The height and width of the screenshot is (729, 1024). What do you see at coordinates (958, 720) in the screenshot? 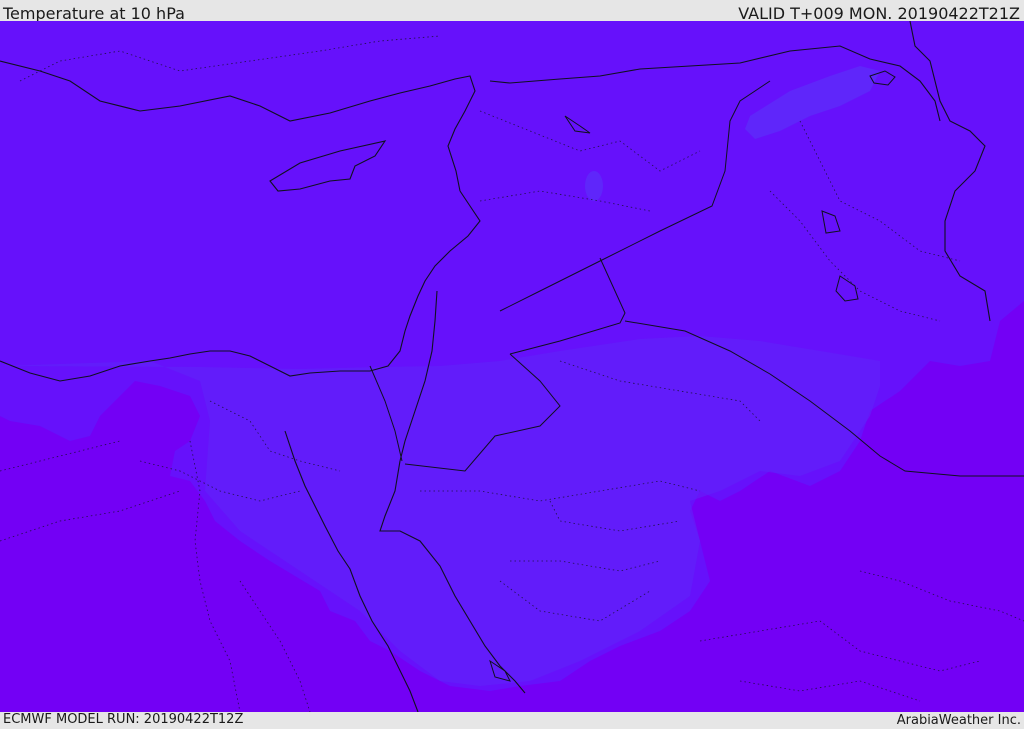
I see `credit-text: ArabiaWeather Inc.` at bounding box center [958, 720].